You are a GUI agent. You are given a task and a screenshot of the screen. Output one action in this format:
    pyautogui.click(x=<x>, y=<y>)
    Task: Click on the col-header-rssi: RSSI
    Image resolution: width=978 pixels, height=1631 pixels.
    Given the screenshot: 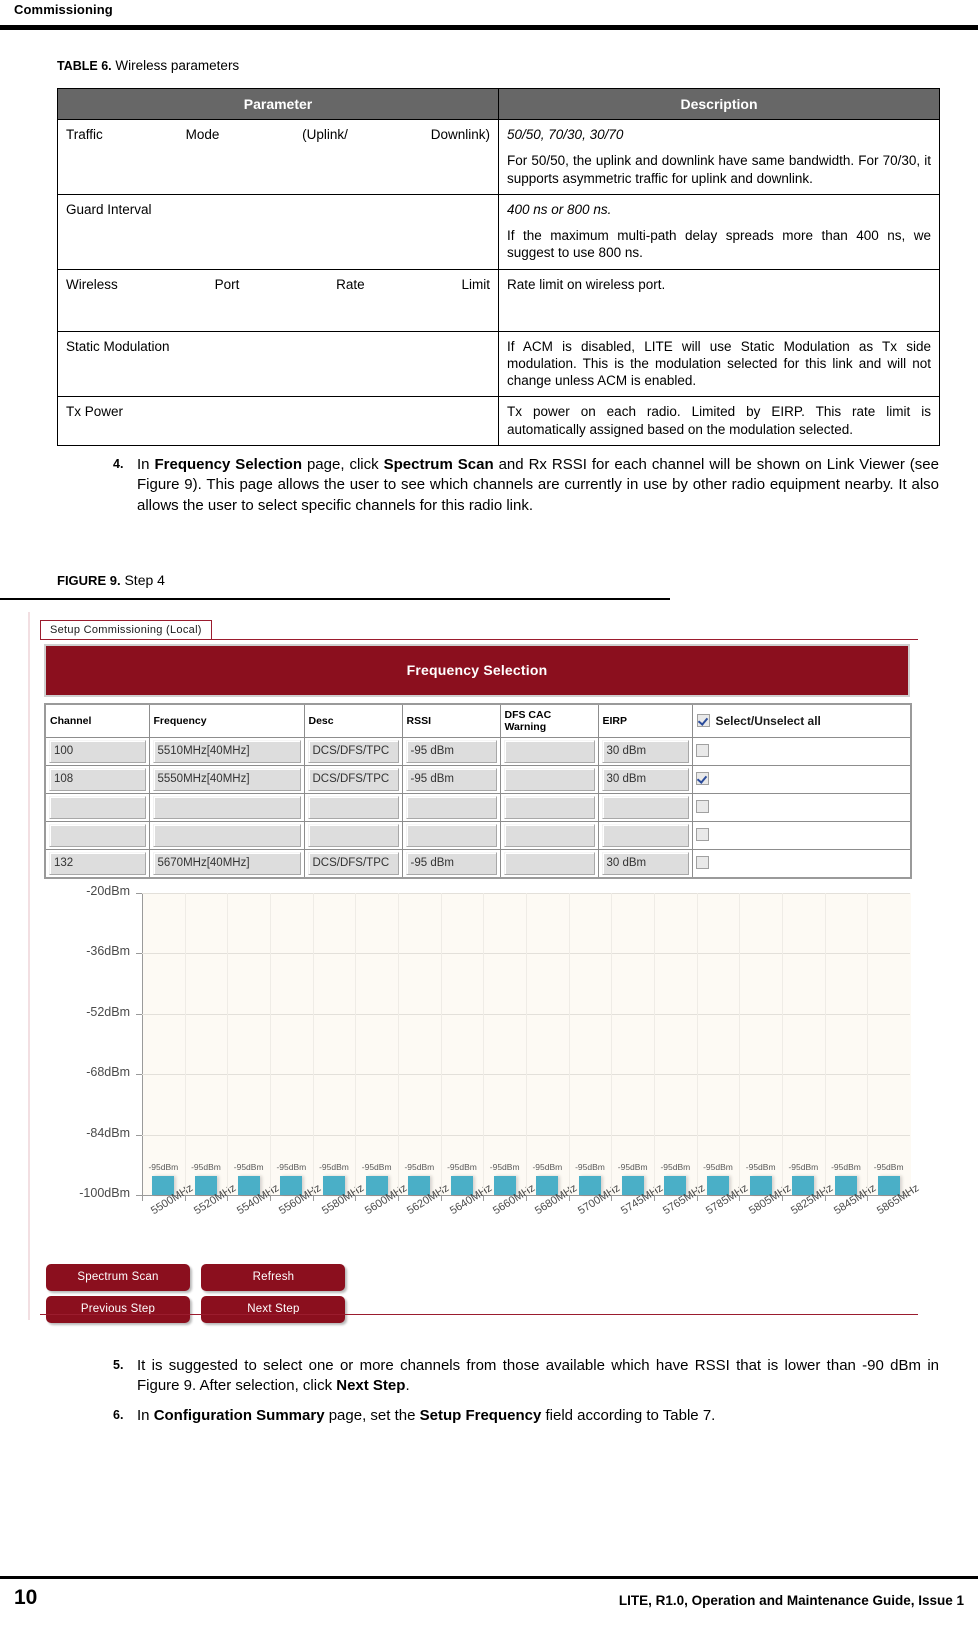 What is the action you would take?
    pyautogui.click(x=451, y=720)
    